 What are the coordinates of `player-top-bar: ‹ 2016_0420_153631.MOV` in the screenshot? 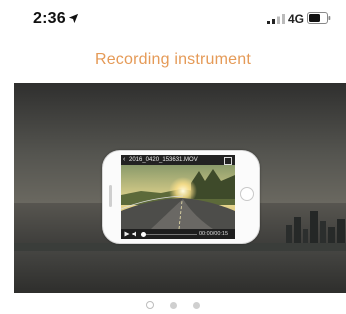 It's located at (178, 160).